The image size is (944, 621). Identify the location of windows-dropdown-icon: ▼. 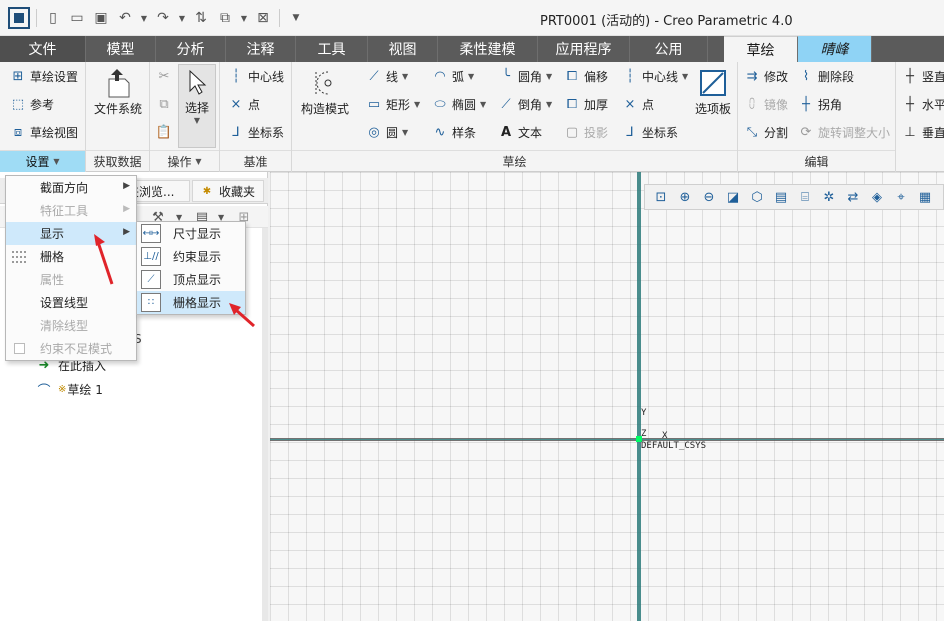
(244, 18).